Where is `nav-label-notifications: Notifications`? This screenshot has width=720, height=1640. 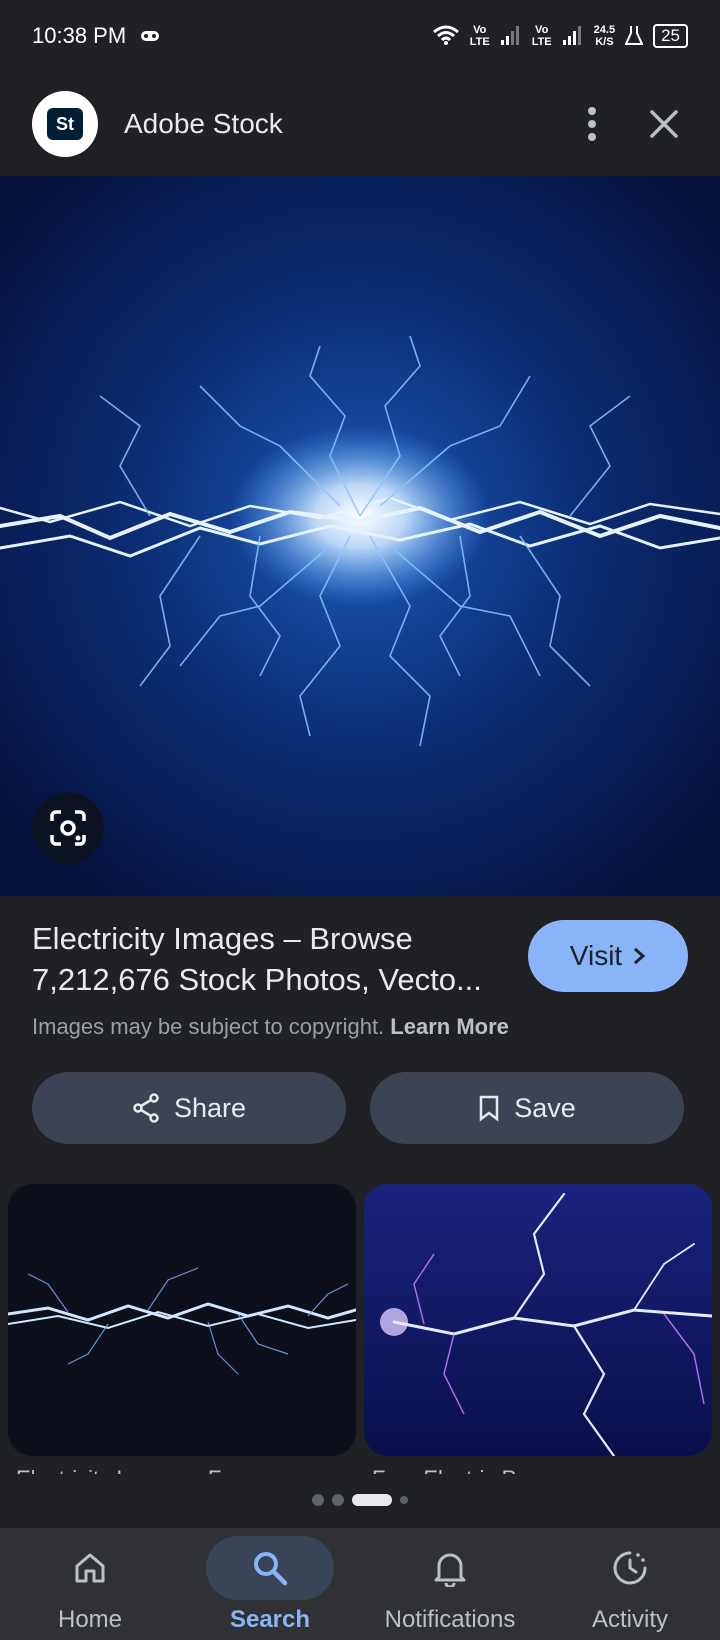
nav-label-notifications: Notifications is located at coordinates (450, 1619).